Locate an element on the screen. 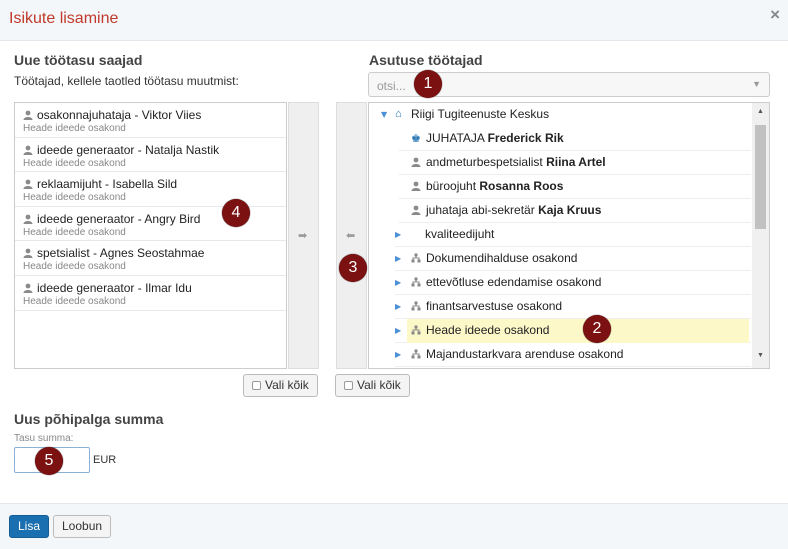 This screenshot has height=549, width=788. tree-root-label: Riigi Tugiteenuste Keskus is located at coordinates (480, 114).